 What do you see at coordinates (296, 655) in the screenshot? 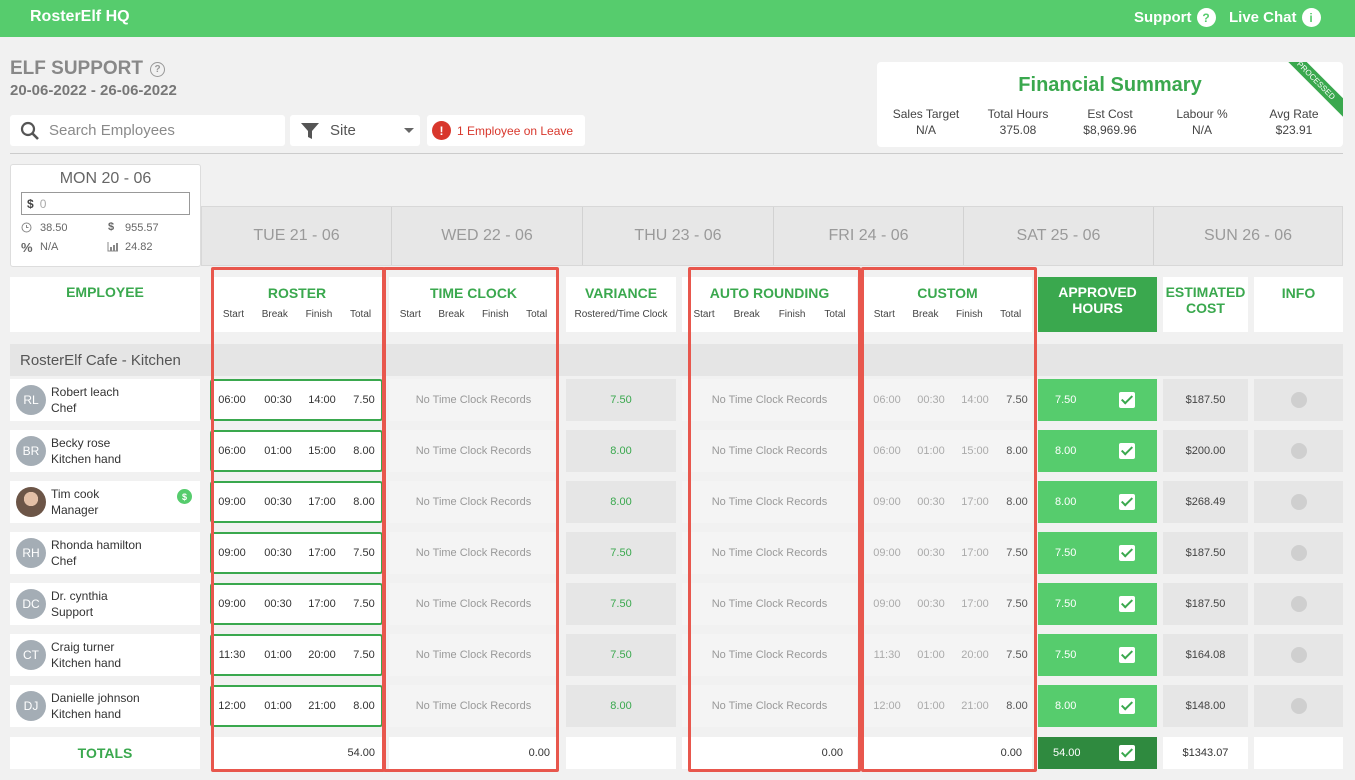
I see `roster-times: 11:30 01:00 20:00 7.50` at bounding box center [296, 655].